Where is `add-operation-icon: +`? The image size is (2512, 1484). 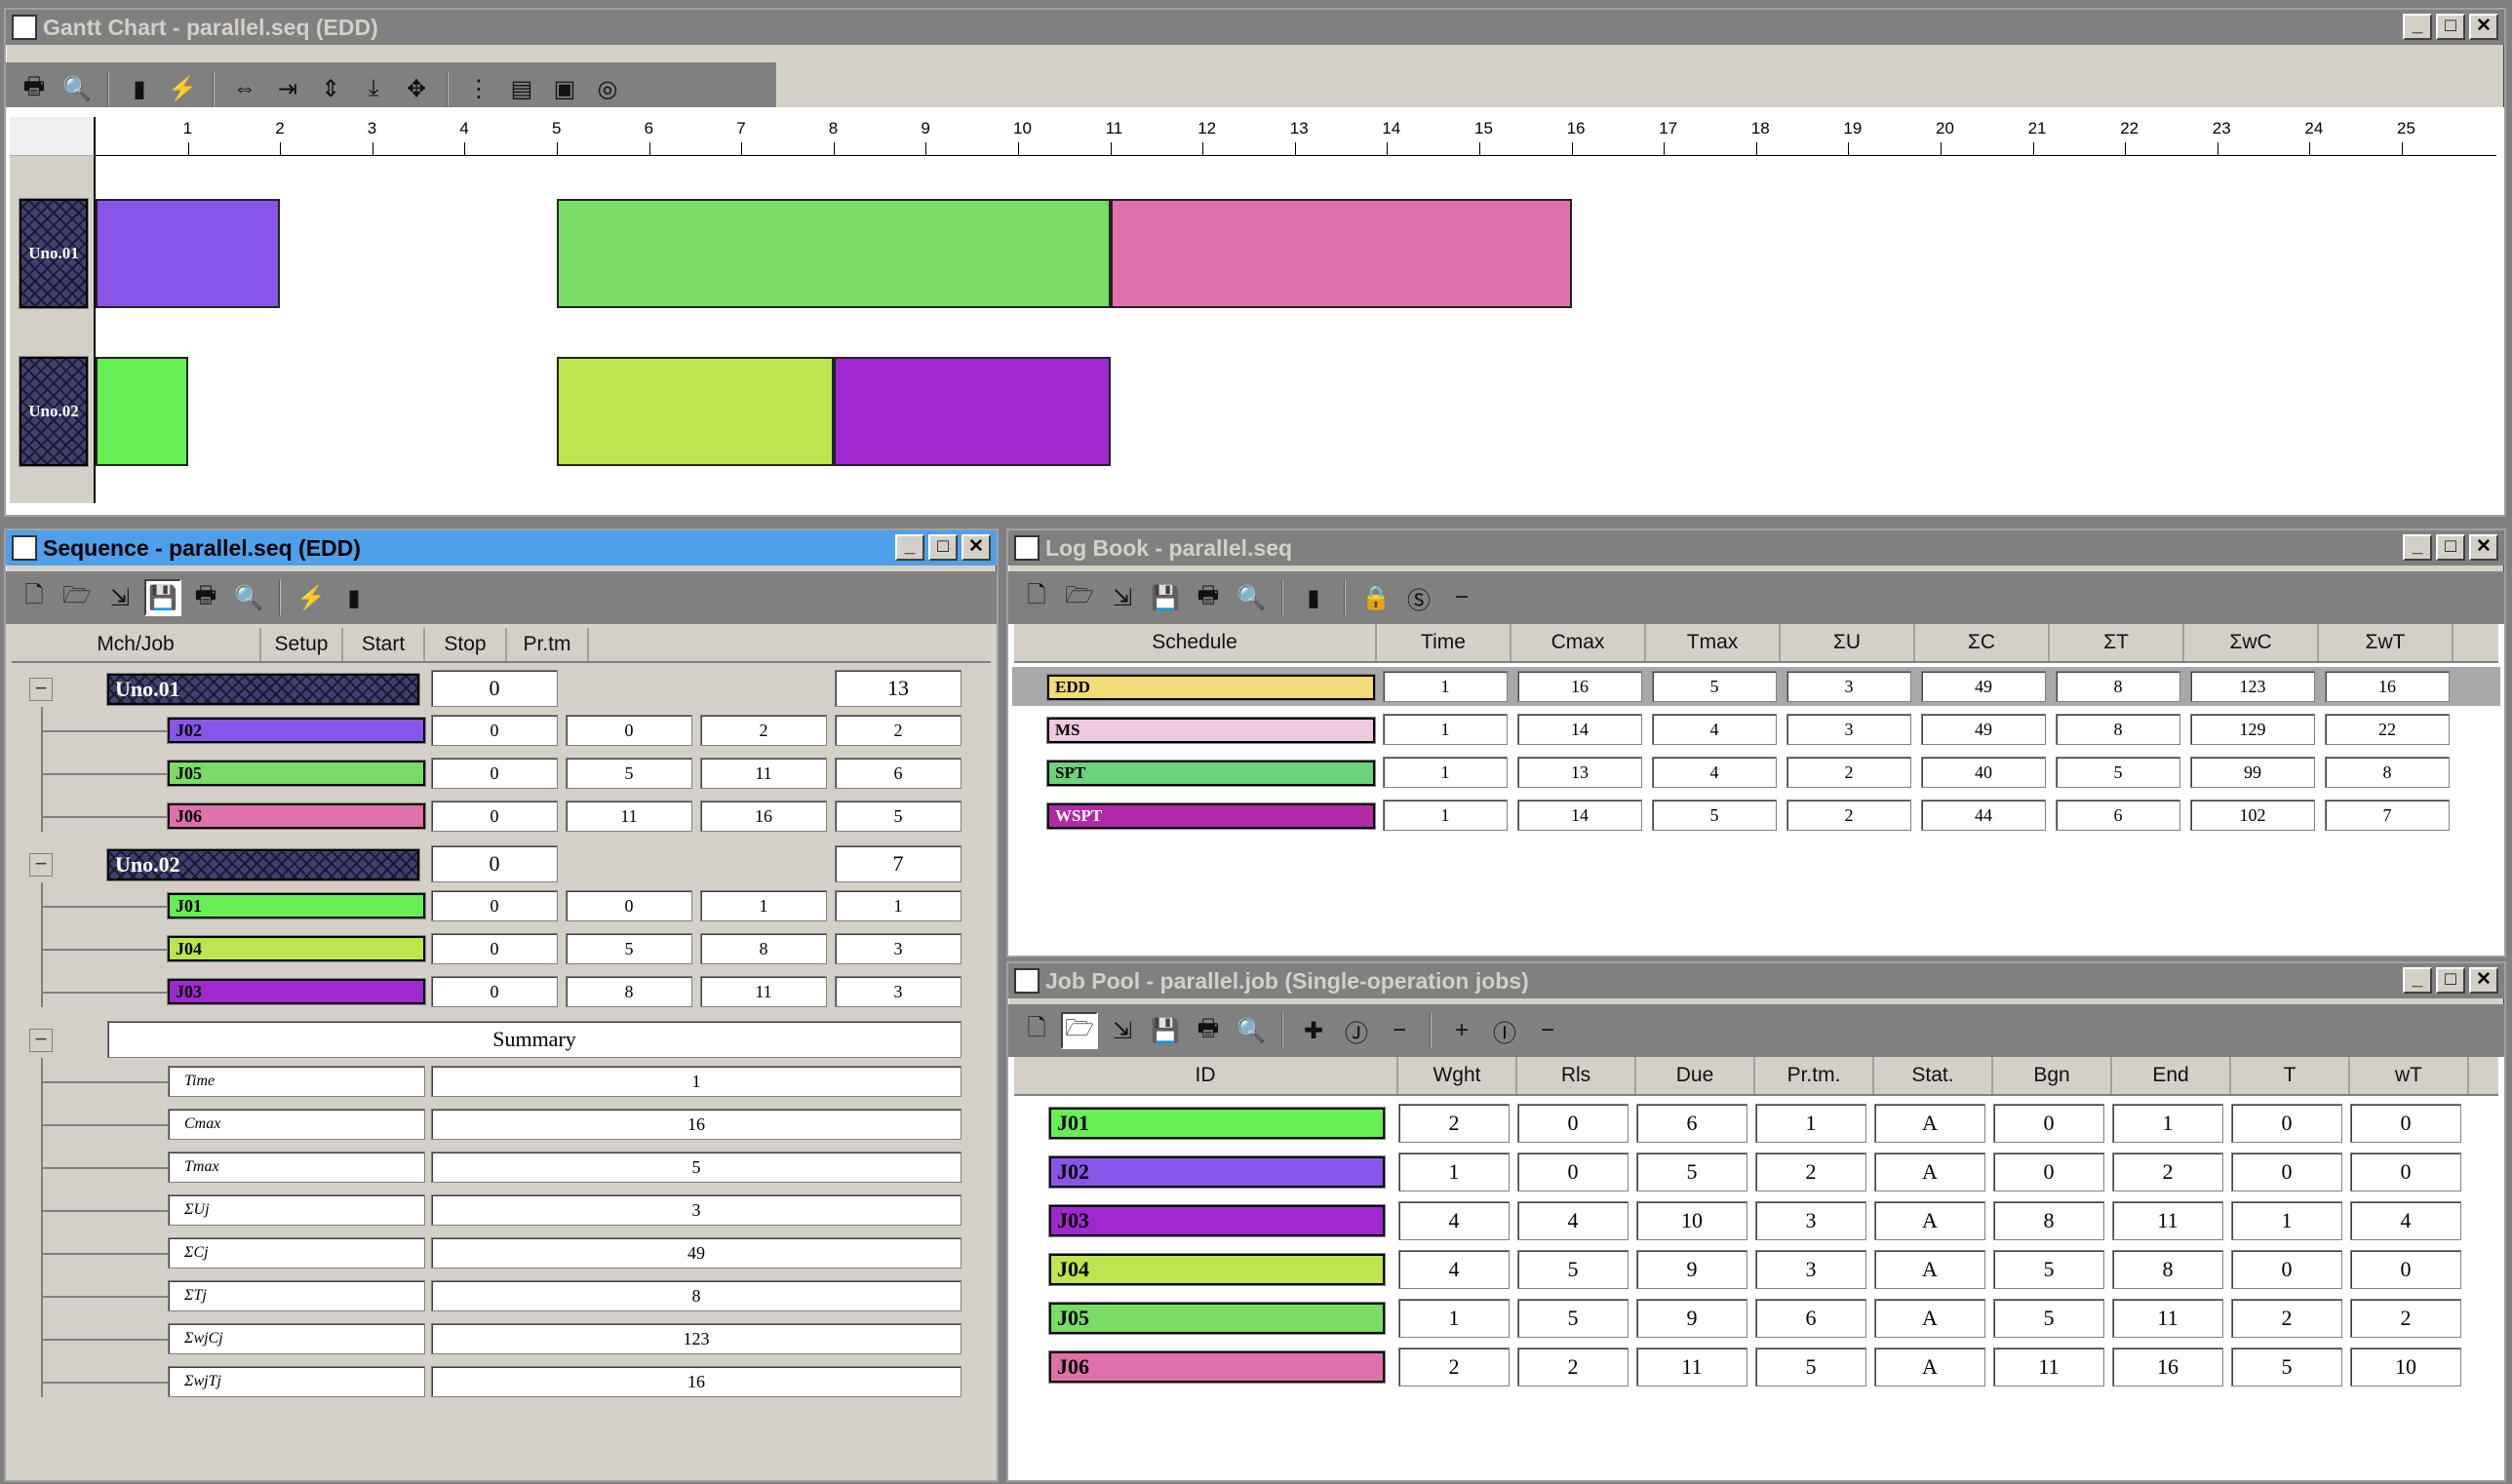
add-operation-icon: + is located at coordinates (1461, 1030).